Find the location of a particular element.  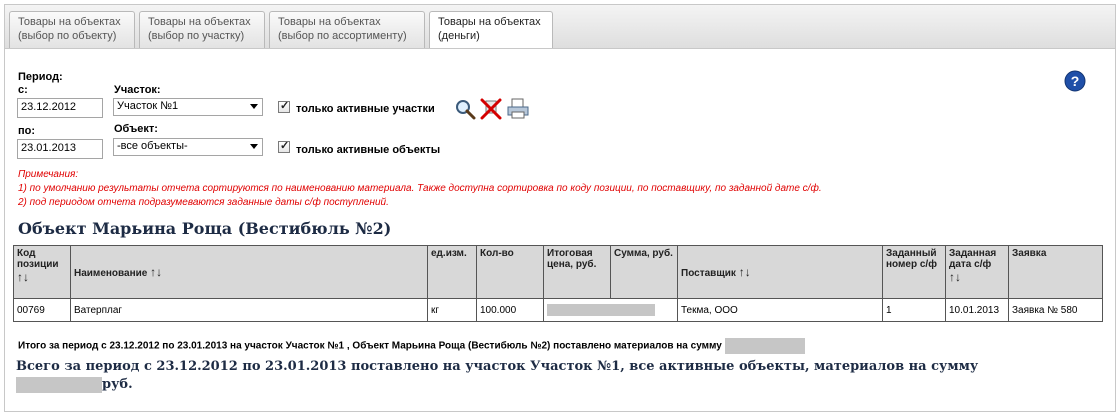

tab-sublabel: (выбор по объекту) is located at coordinates (67, 36).